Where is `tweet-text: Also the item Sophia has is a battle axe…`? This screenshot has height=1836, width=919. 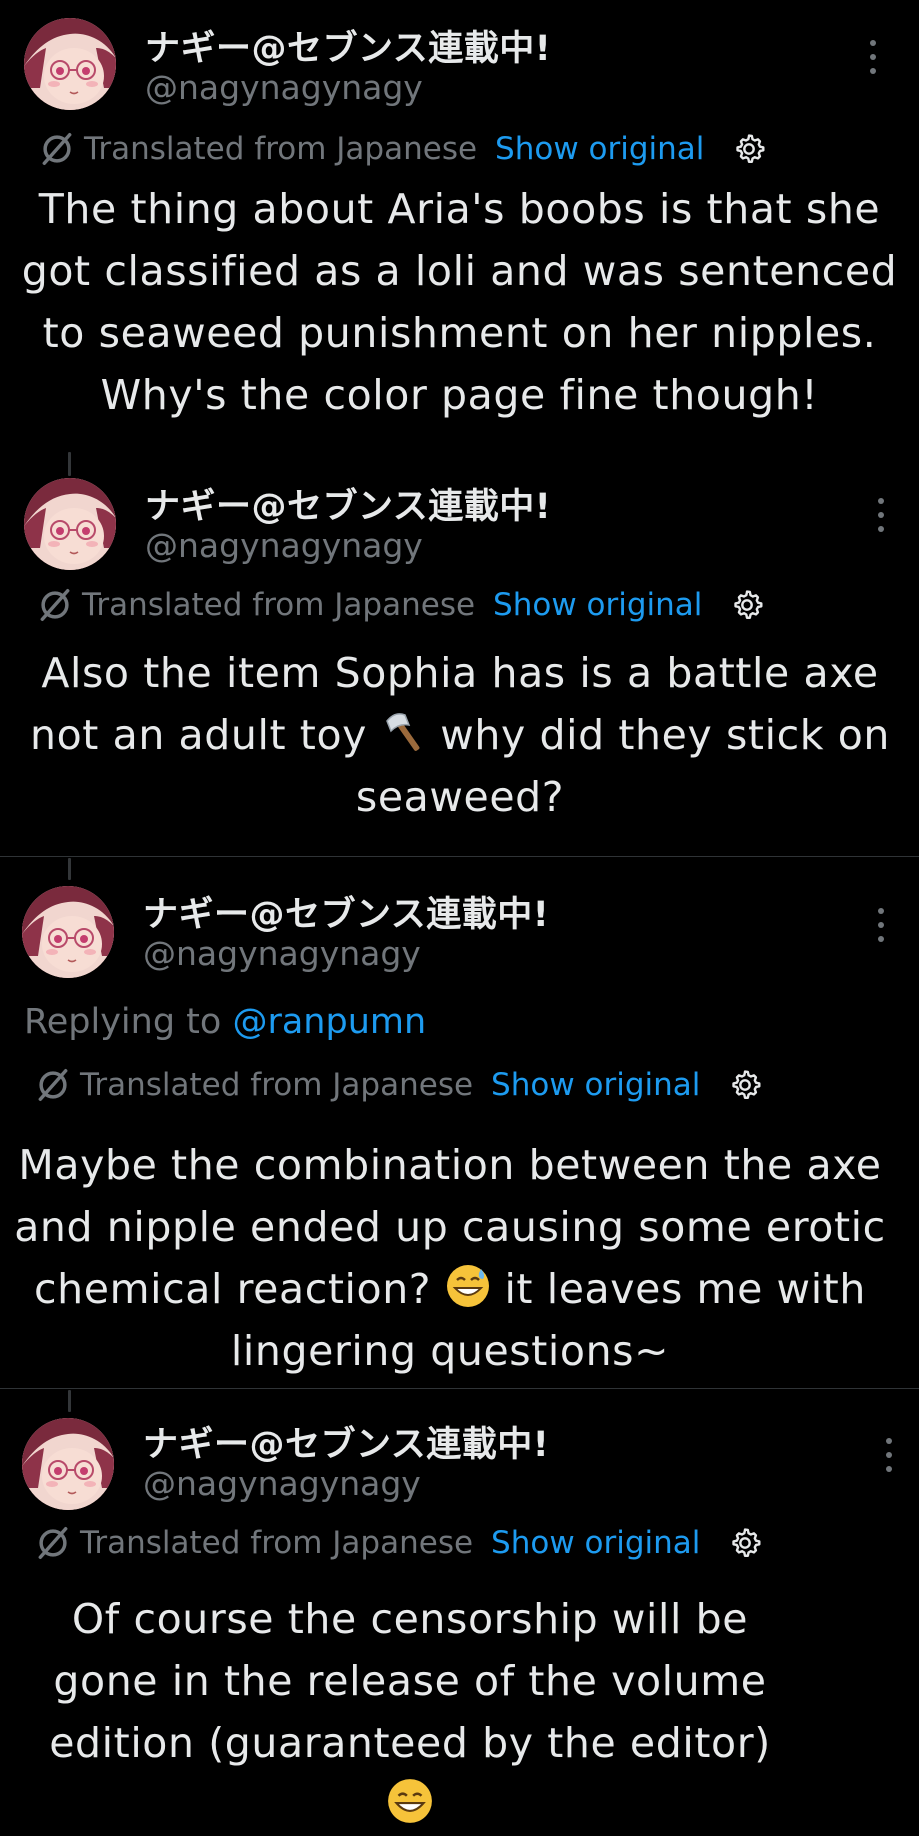
tweet-text: Also the item Sophia has is a battle axe… is located at coordinates (460, 735).